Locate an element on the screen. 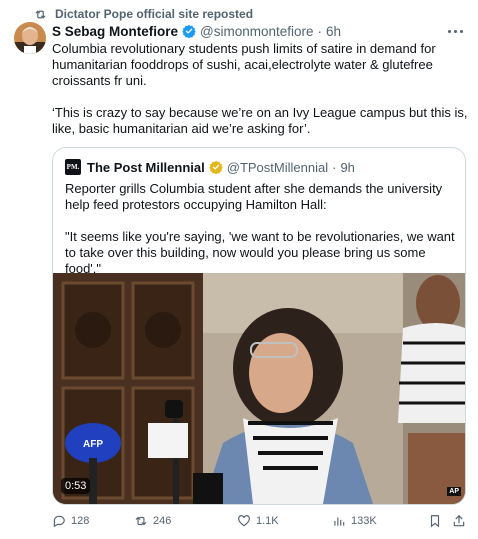 Image resolution: width=478 pixels, height=539 pixels. repost-button: 246 is located at coordinates (152, 521).